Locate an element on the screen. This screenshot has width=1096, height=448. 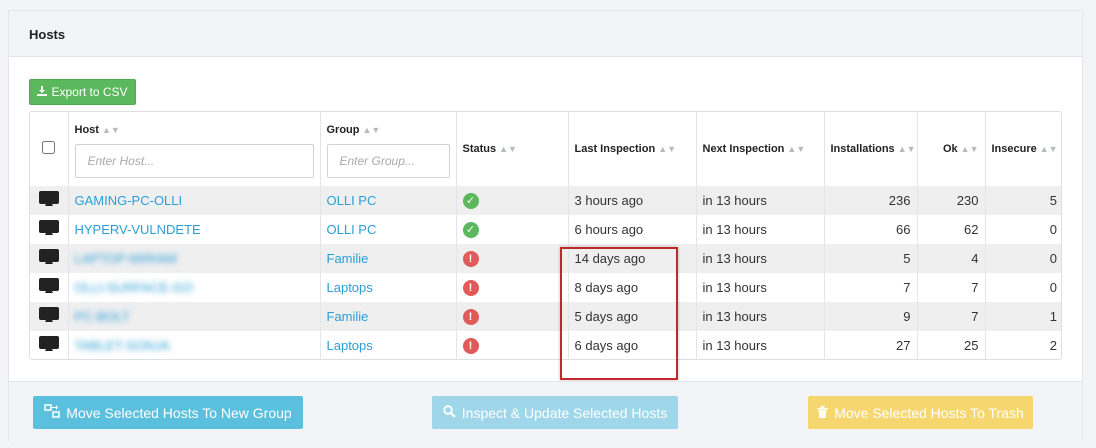
column-status-label: Status is located at coordinates (479, 149).